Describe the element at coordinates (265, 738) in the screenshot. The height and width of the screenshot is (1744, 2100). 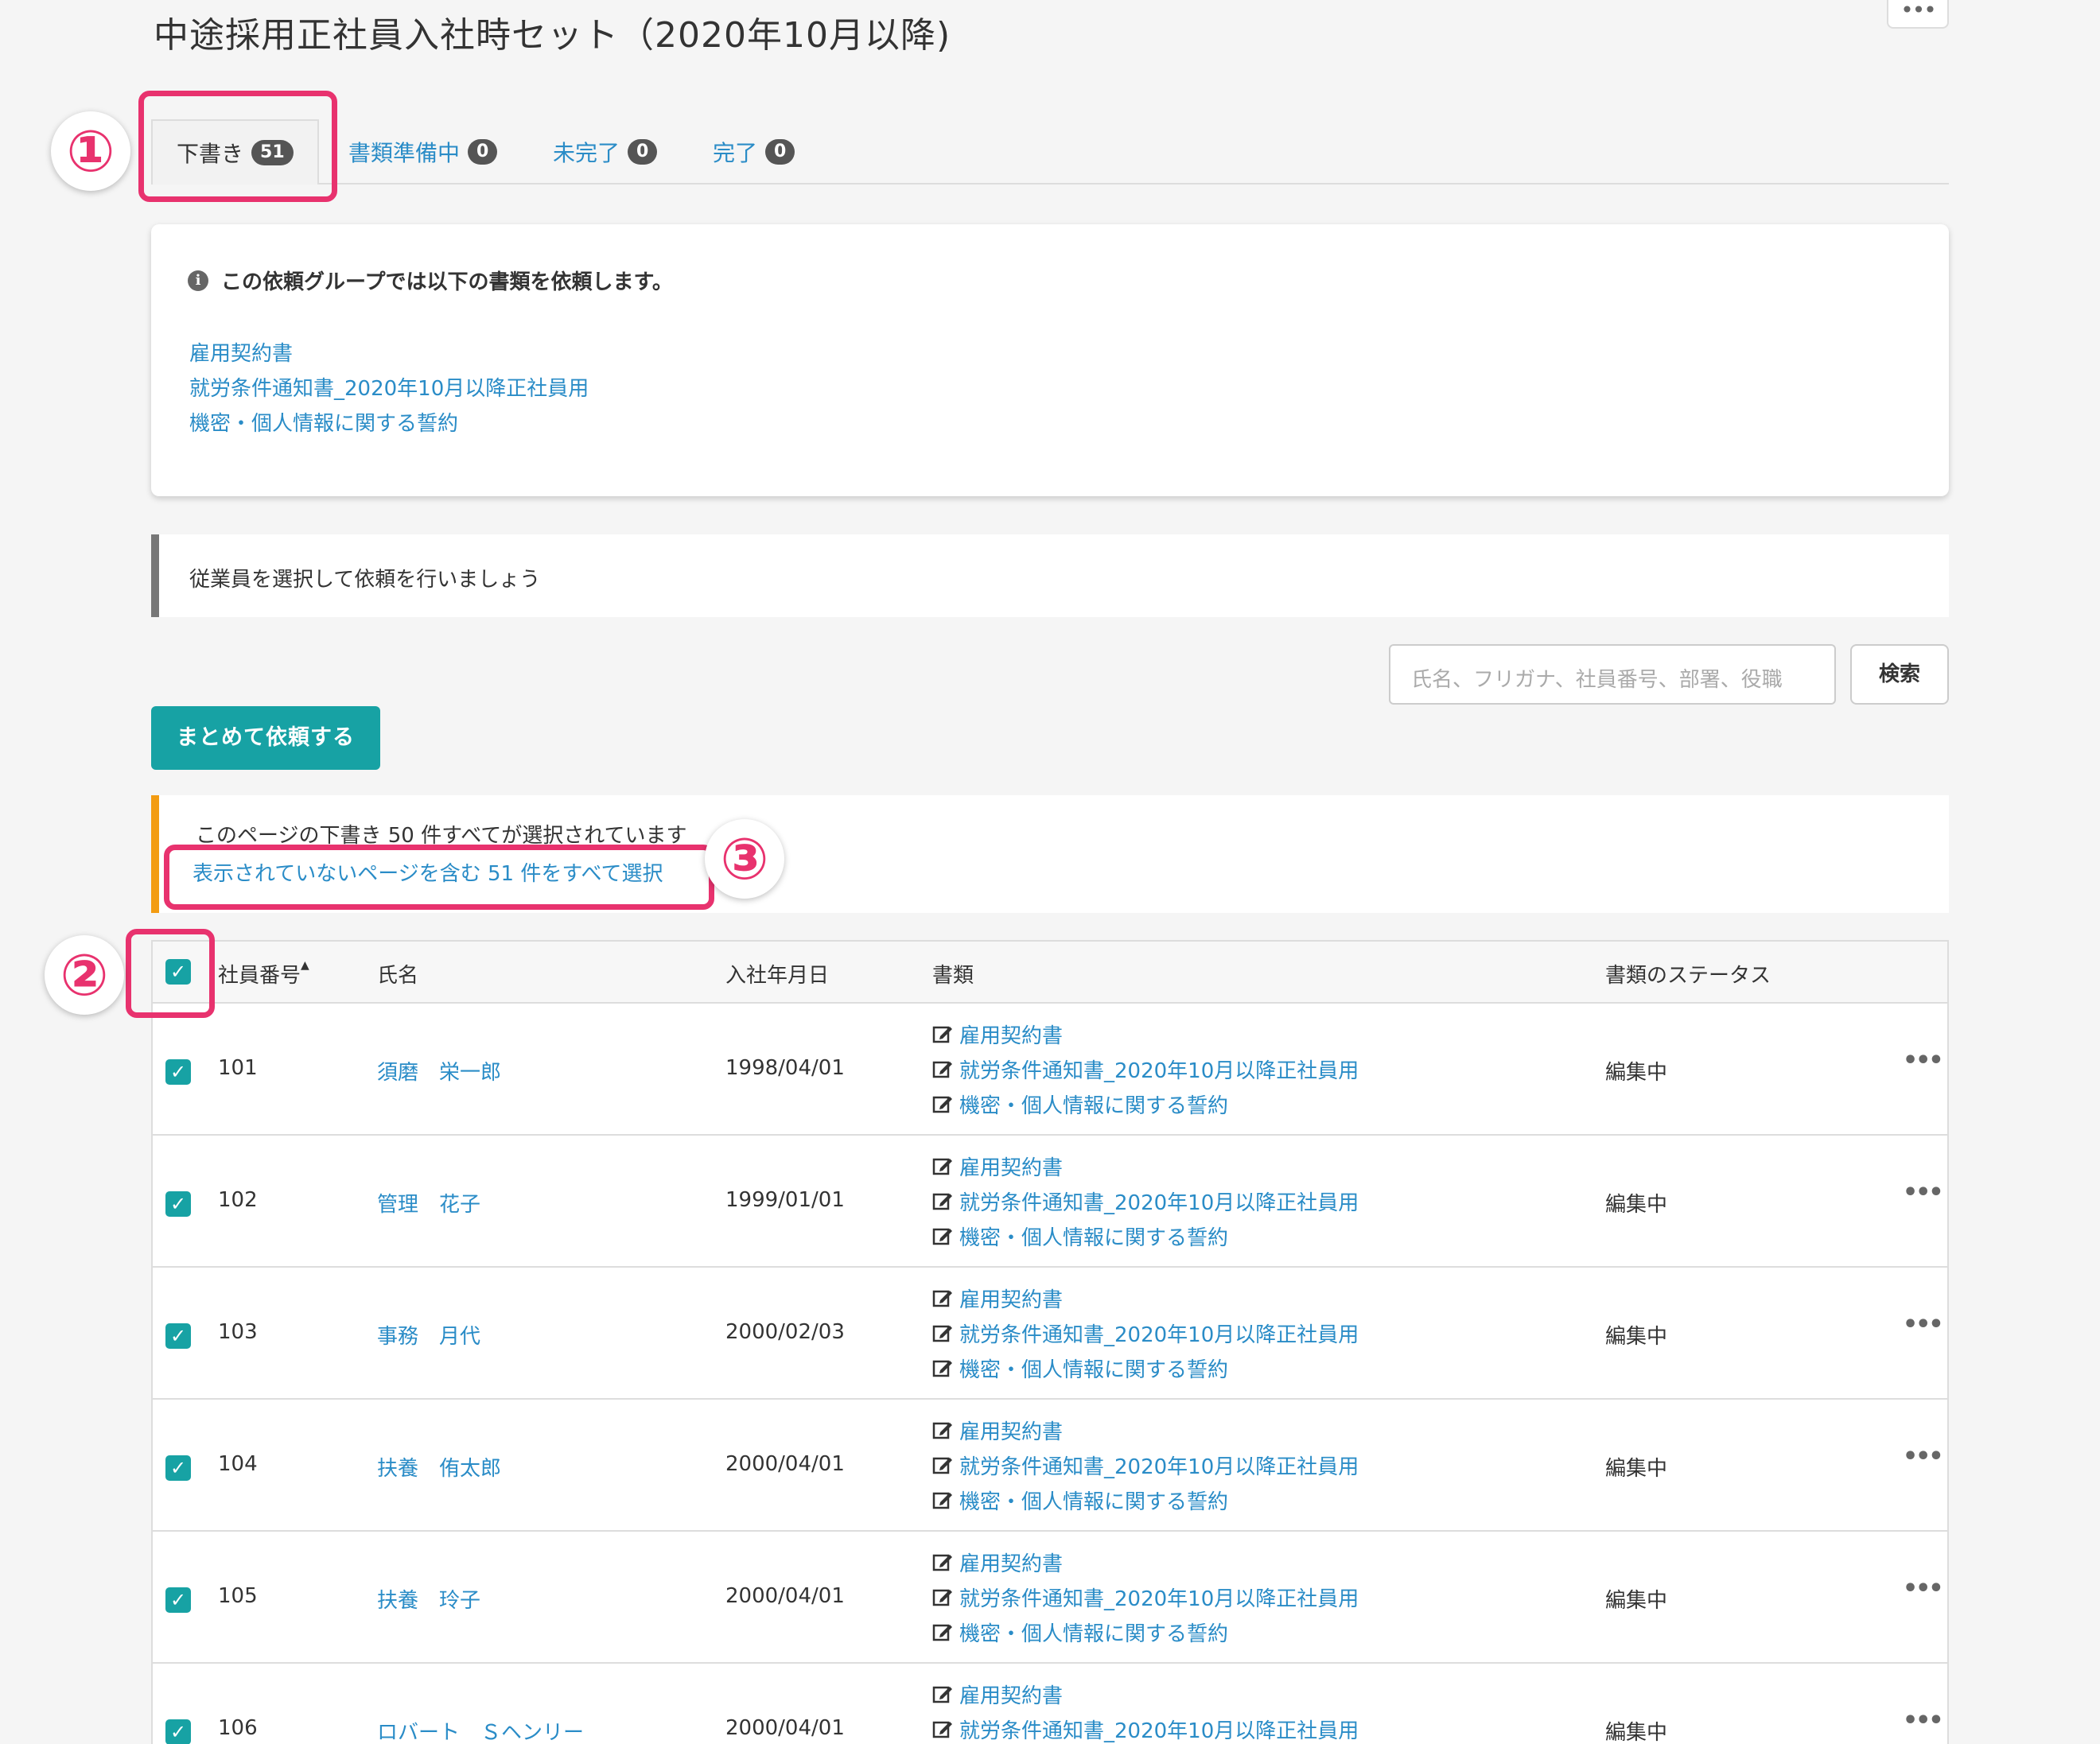
I see `bulk-request-button: まとめて依頼する` at that location.